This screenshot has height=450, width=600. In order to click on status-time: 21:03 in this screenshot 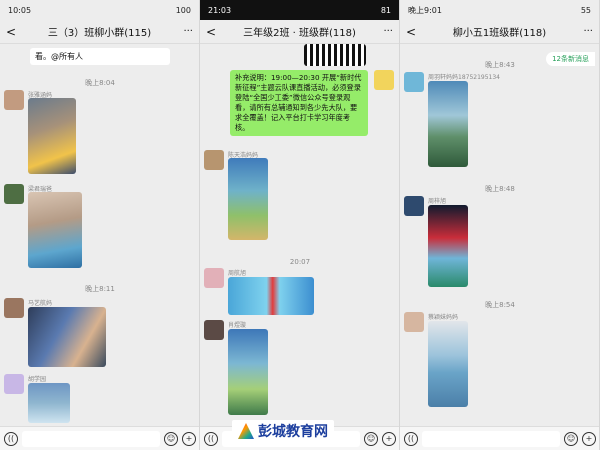, I will do `click(220, 10)`.